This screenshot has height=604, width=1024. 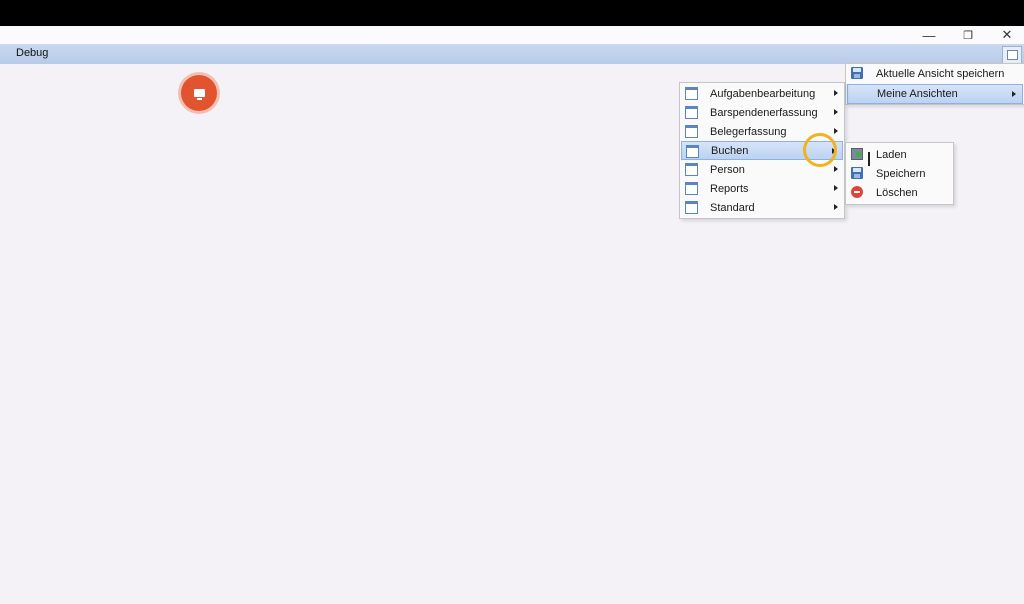 I want to click on title-bar: — ❐ ✕, so click(x=512, y=35).